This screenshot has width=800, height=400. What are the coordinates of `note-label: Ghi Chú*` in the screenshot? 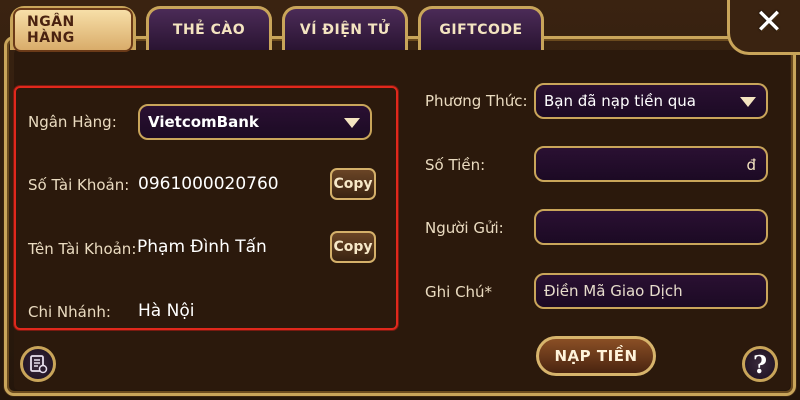 It's located at (459, 292).